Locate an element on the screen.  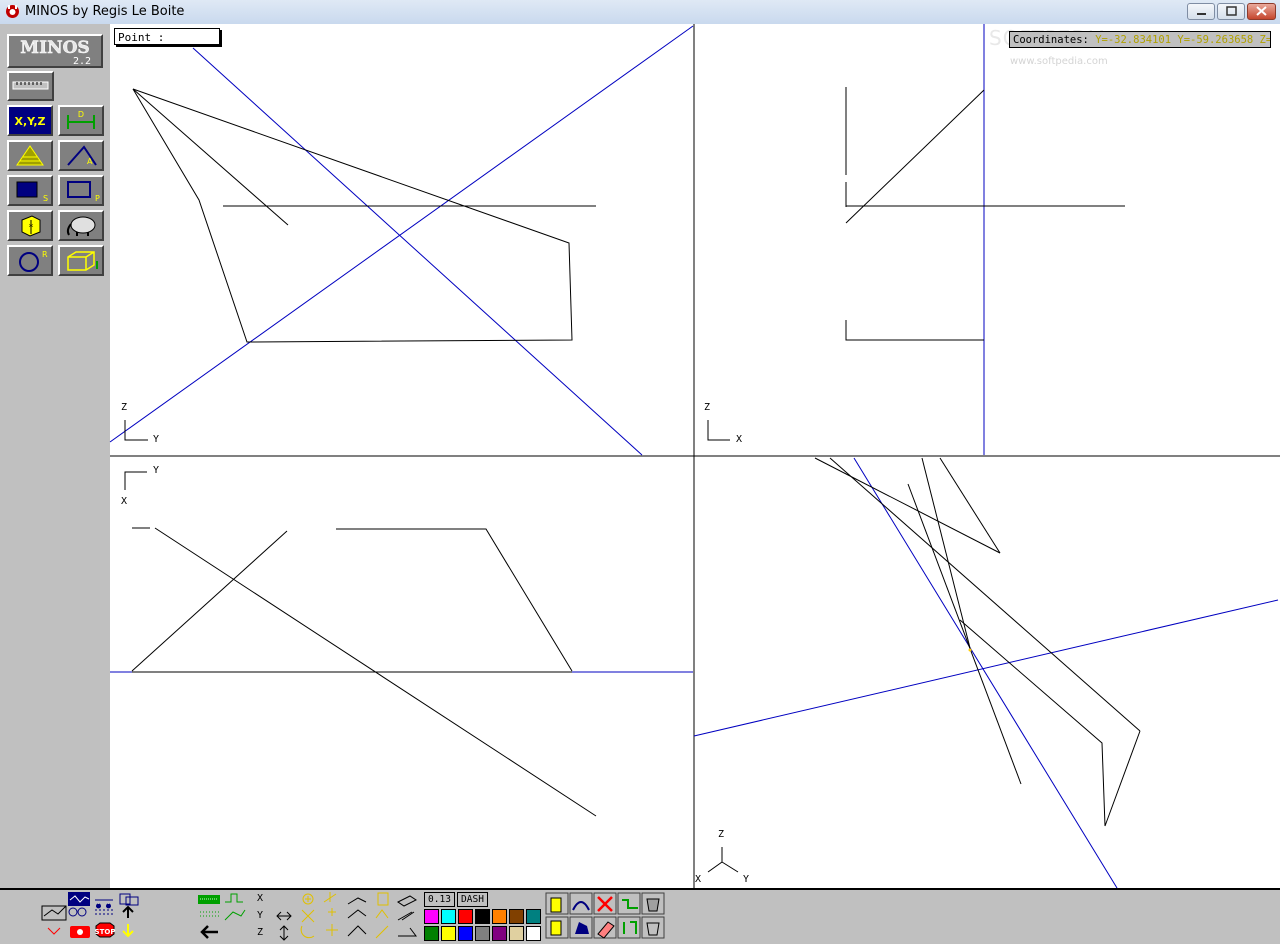
color-swatch-orange is located at coordinates (499, 916).